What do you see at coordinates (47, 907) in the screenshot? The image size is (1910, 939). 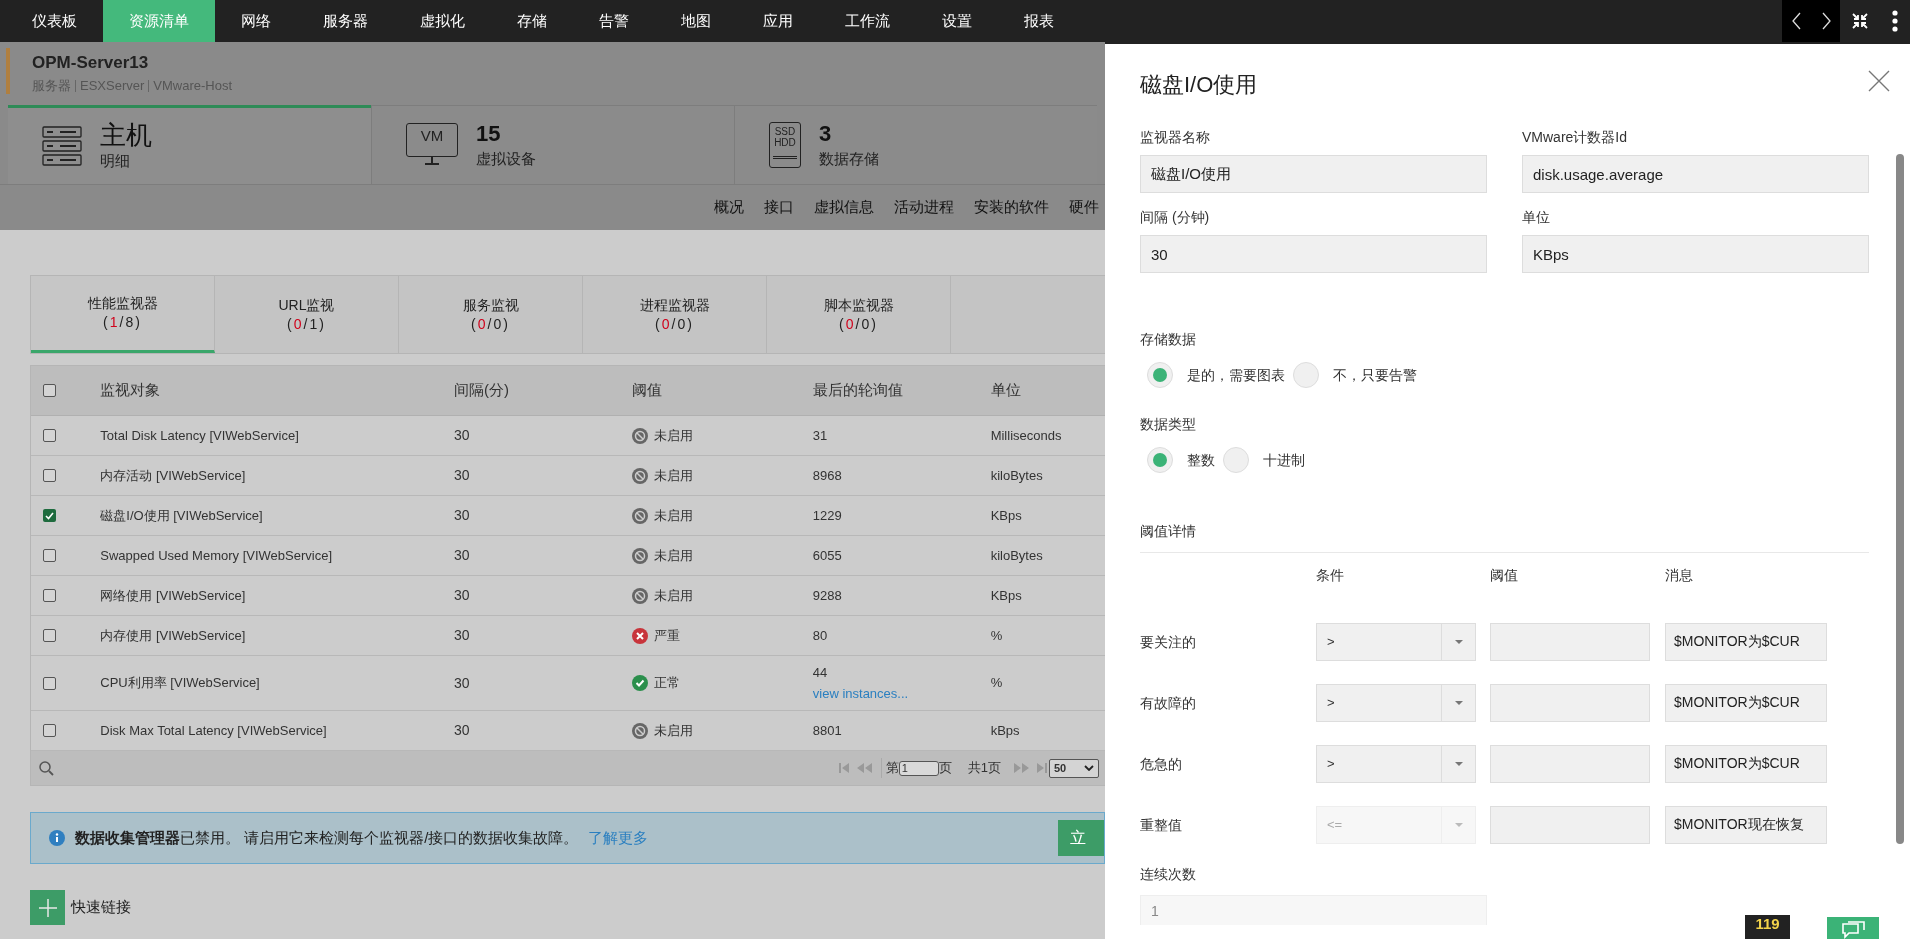 I see `add-button` at bounding box center [47, 907].